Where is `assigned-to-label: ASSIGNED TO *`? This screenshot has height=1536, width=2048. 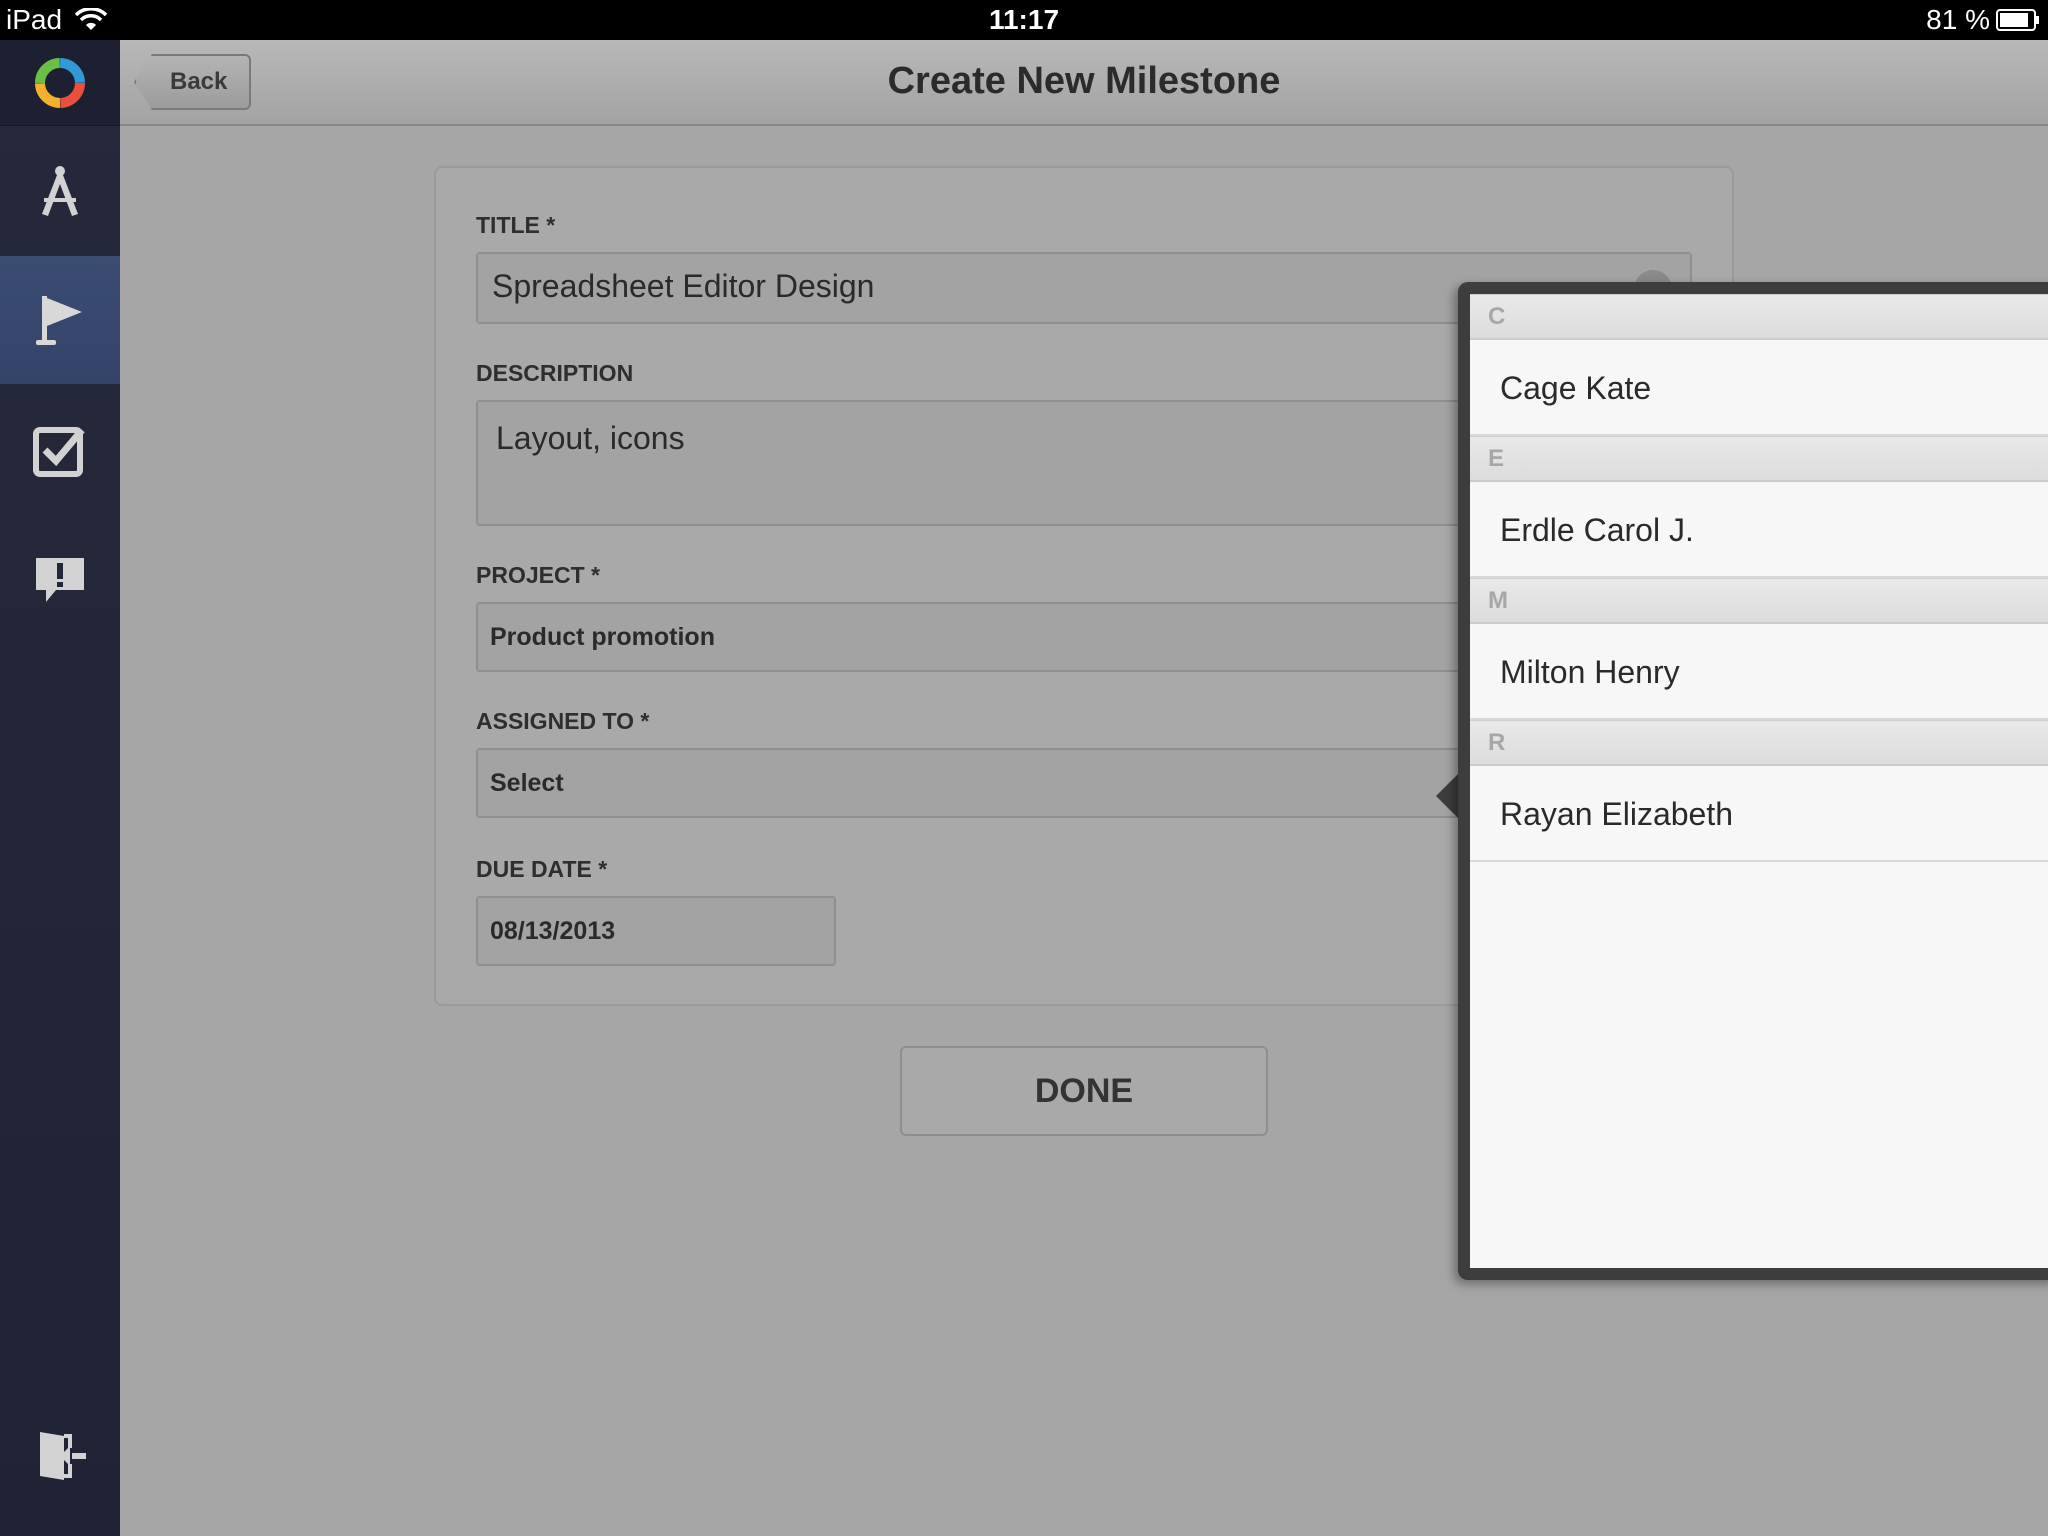 assigned-to-label: ASSIGNED TO * is located at coordinates (563, 721).